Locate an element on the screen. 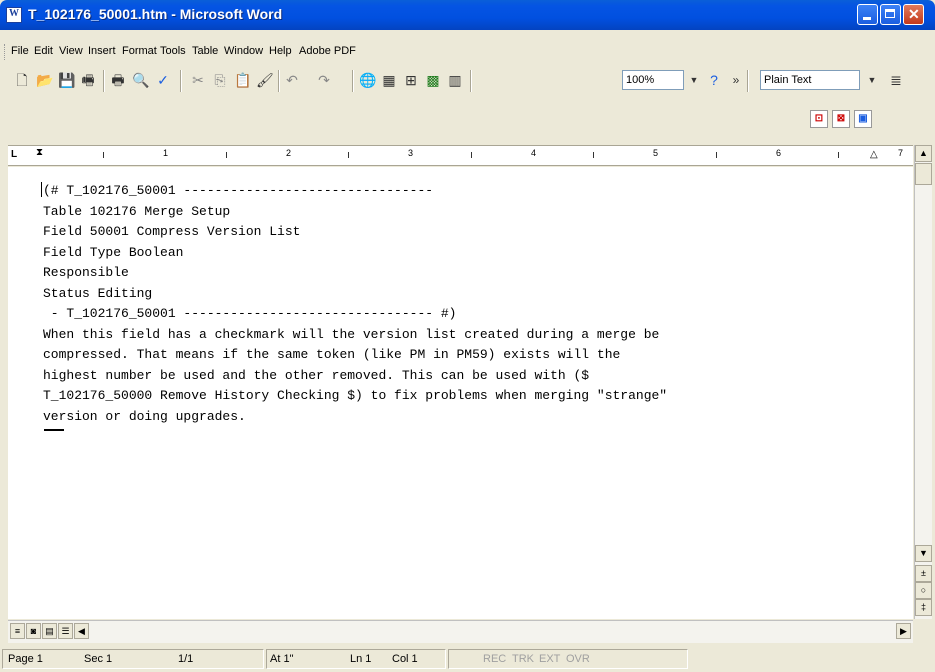 The width and height of the screenshot is (935, 672). status-ext: EXT is located at coordinates (549, 659).